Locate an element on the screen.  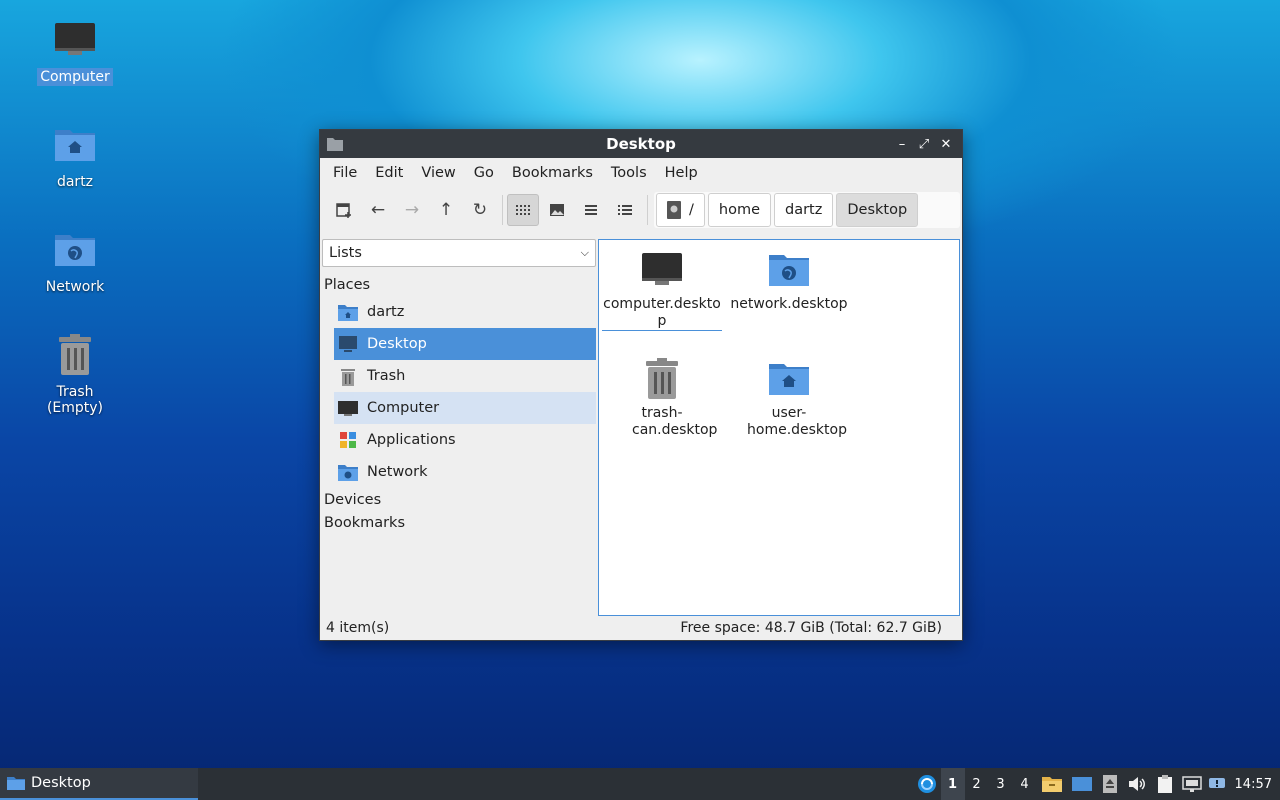
menu-bookmarks: Bookmarks is located at coordinates (552, 173).